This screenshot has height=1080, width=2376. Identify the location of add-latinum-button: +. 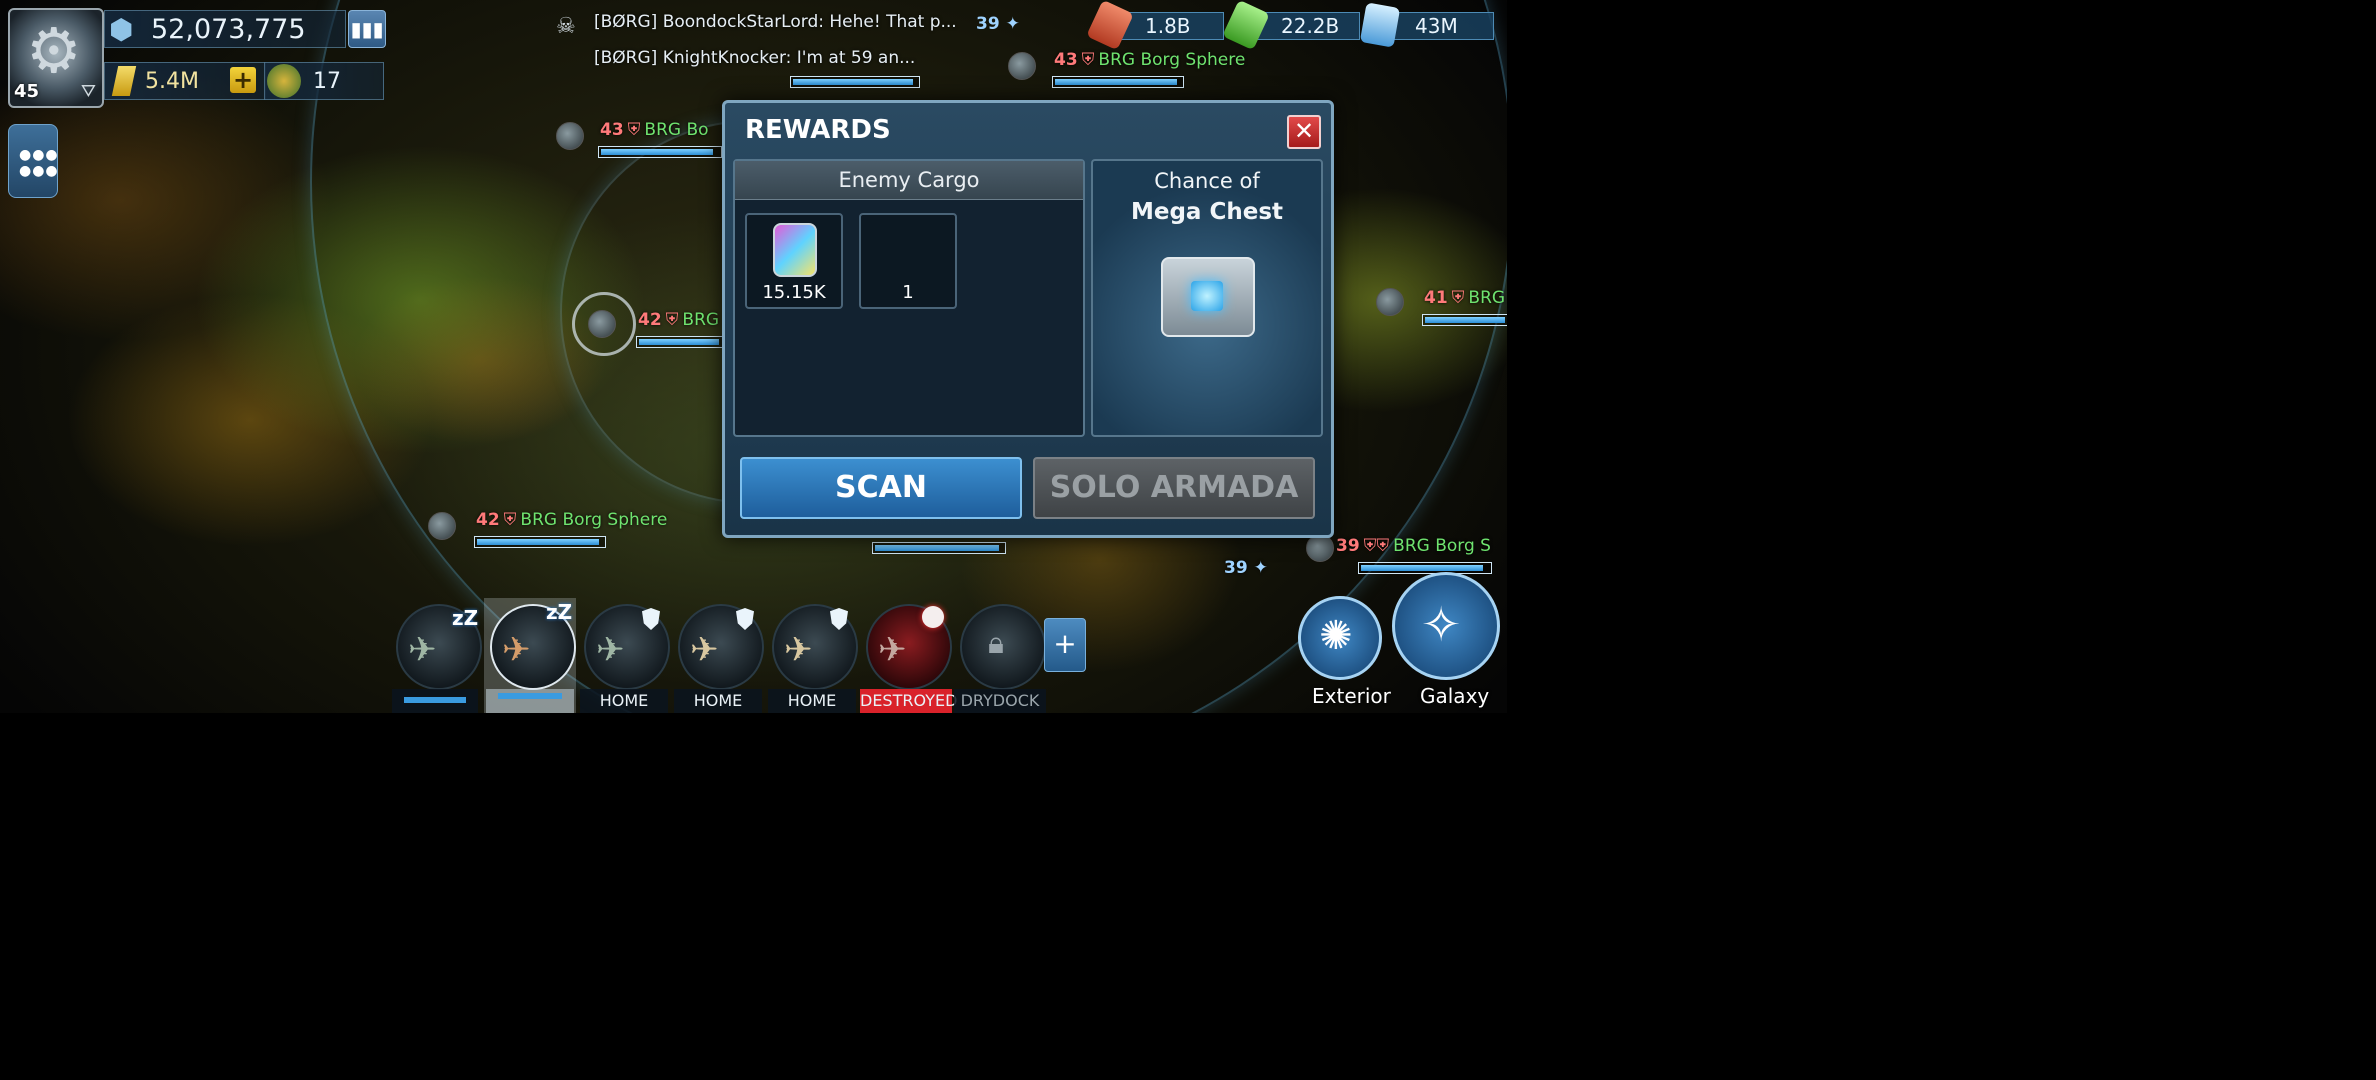
(243, 80).